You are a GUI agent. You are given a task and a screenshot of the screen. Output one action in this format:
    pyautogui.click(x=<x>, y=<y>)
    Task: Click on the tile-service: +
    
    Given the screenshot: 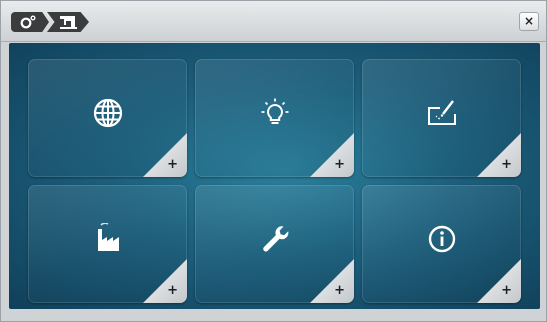 What is the action you would take?
    pyautogui.click(x=274, y=244)
    